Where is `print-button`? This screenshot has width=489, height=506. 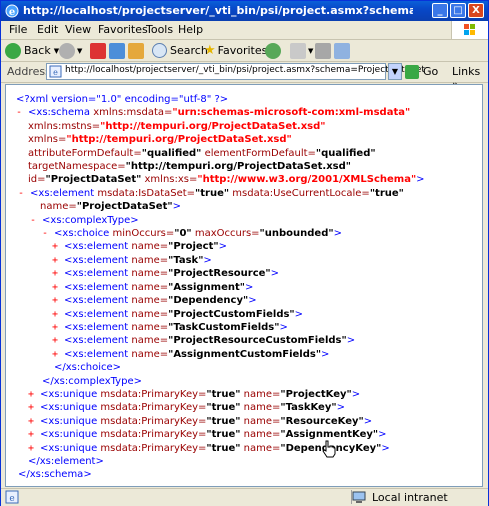
print-button is located at coordinates (323, 50).